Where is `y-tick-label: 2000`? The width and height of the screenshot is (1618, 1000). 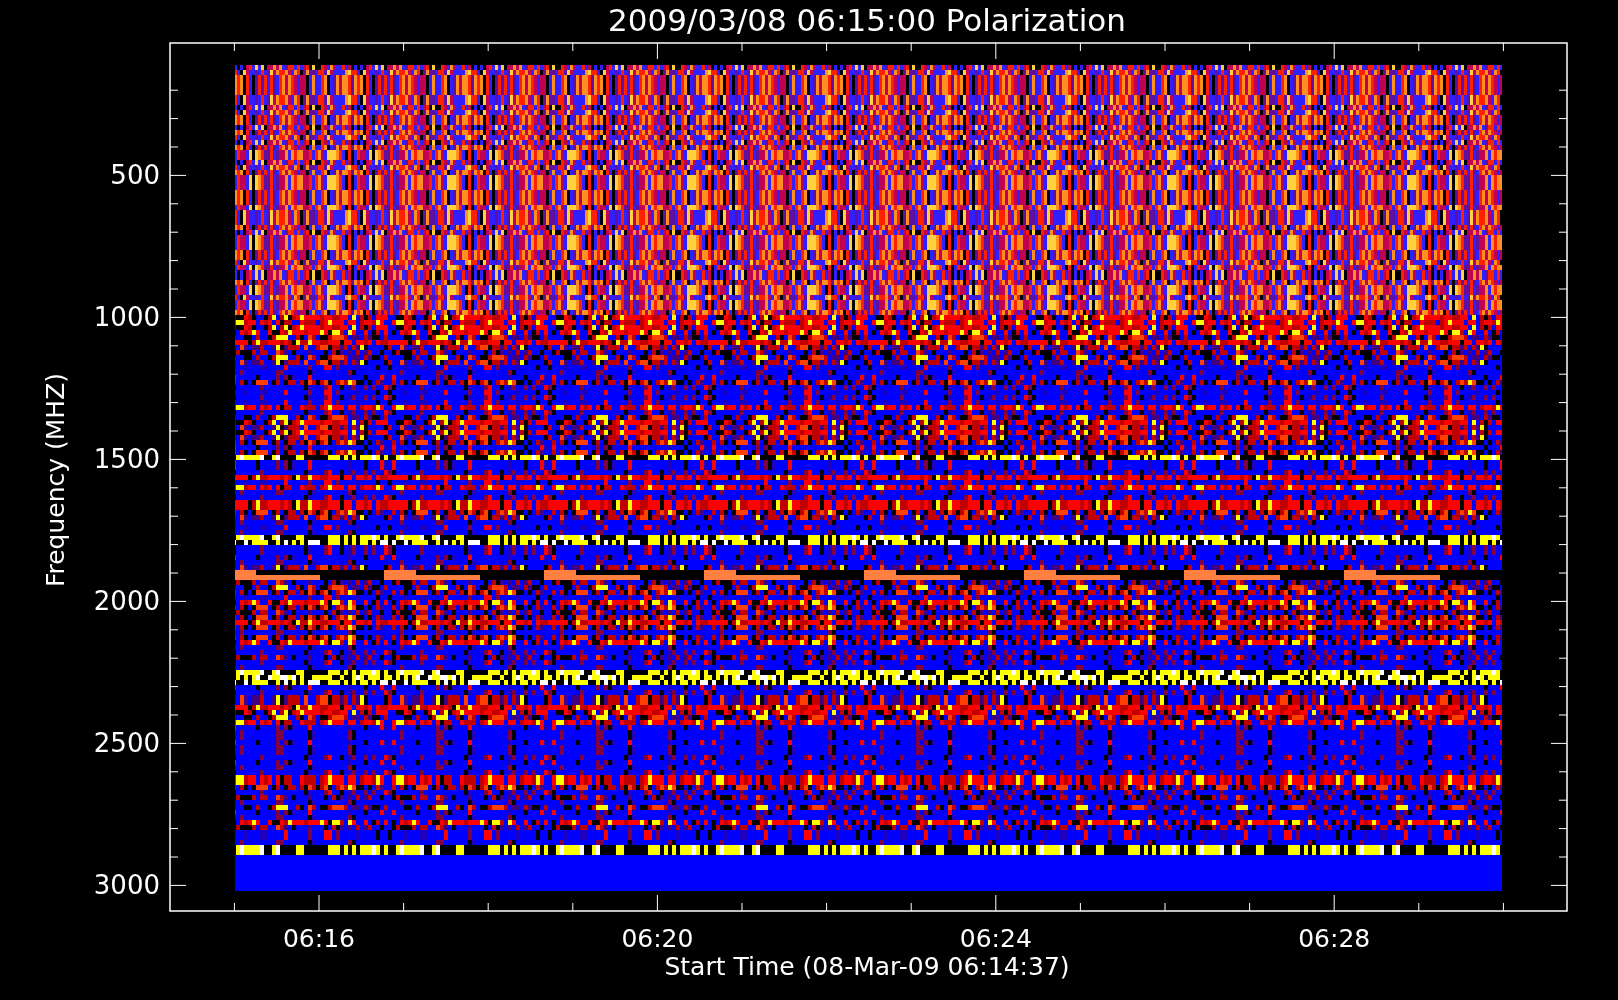
y-tick-label: 2000 is located at coordinates (126, 601).